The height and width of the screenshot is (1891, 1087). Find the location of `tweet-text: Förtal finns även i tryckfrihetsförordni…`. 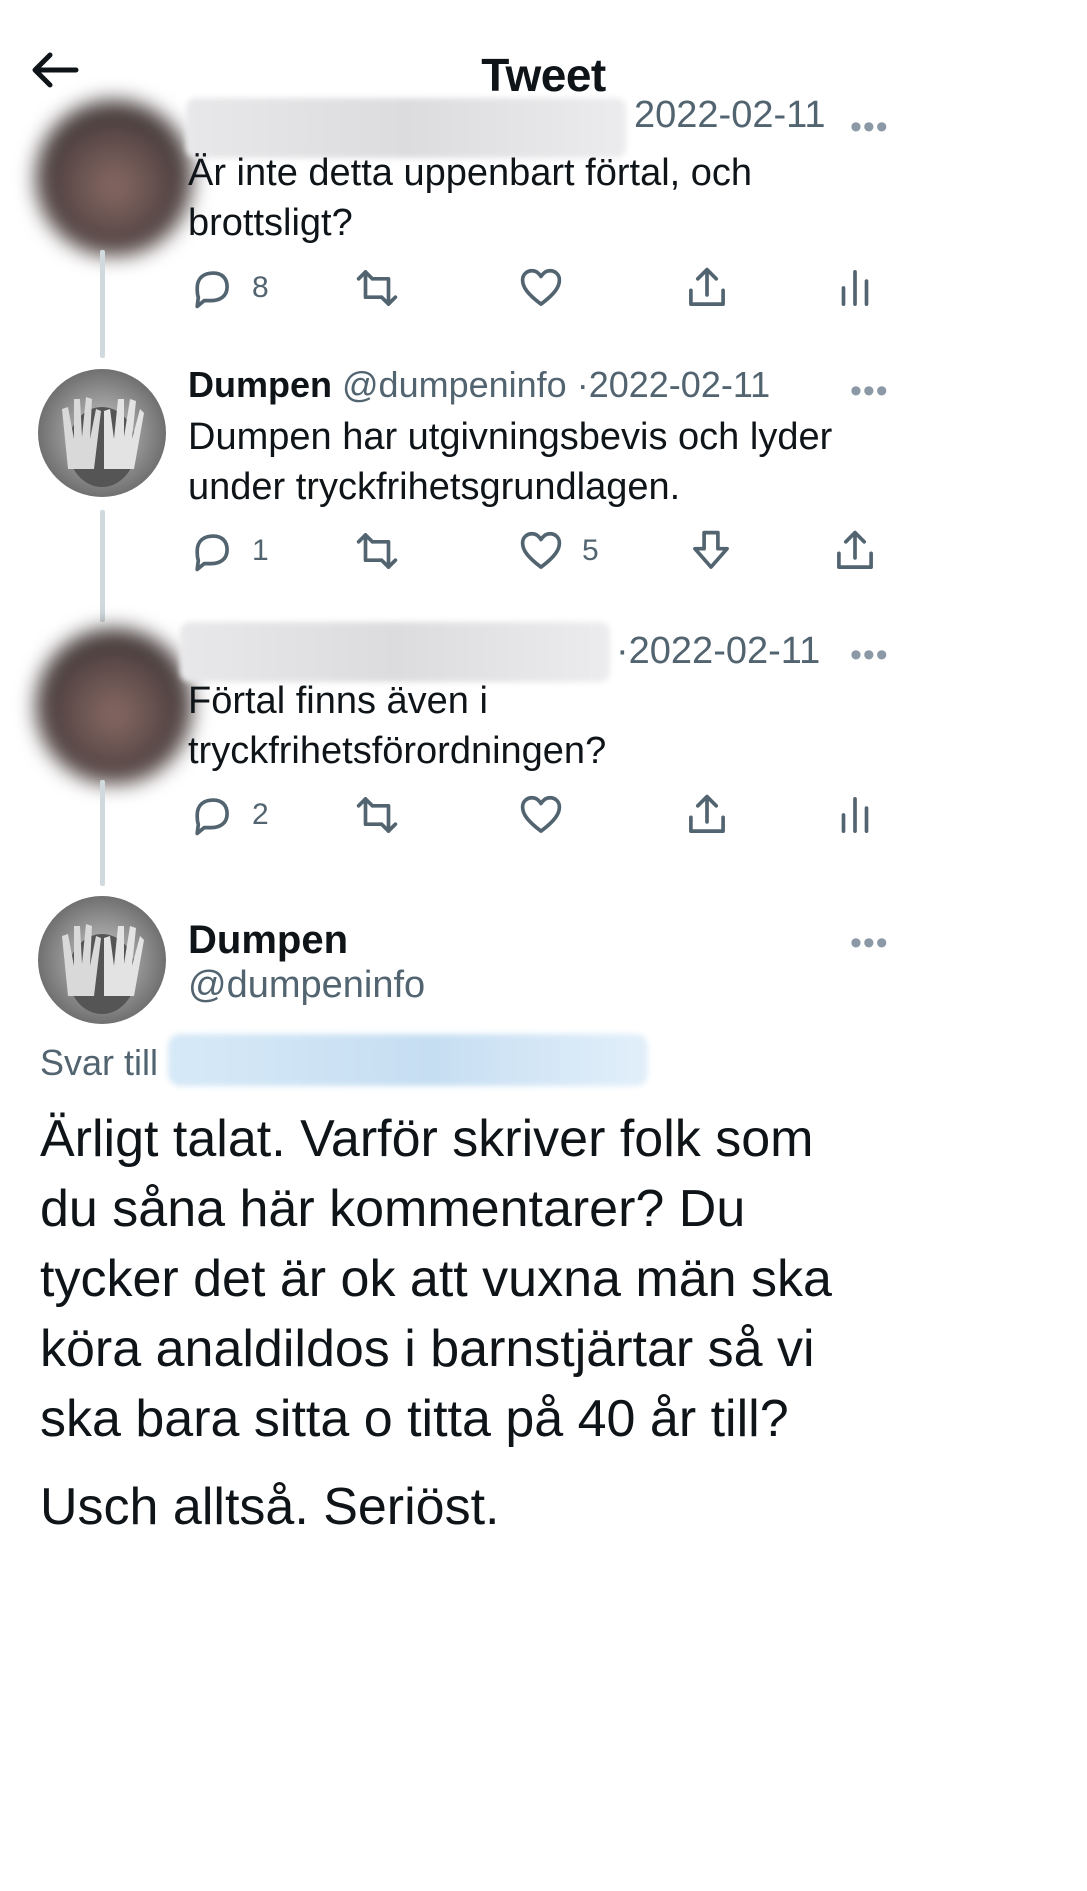

tweet-text: Förtal finns även i tryckfrihetsförordni… is located at coordinates (397, 726).